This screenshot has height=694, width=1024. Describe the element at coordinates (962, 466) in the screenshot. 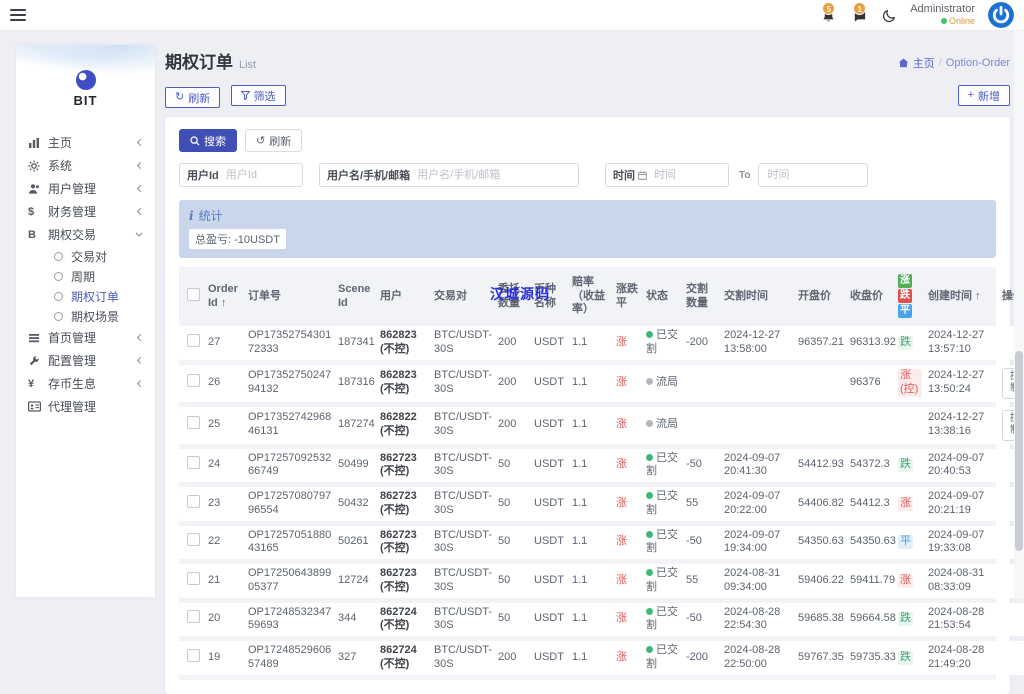

I see `cell-created: 2024-09-07 20:40:53` at that location.